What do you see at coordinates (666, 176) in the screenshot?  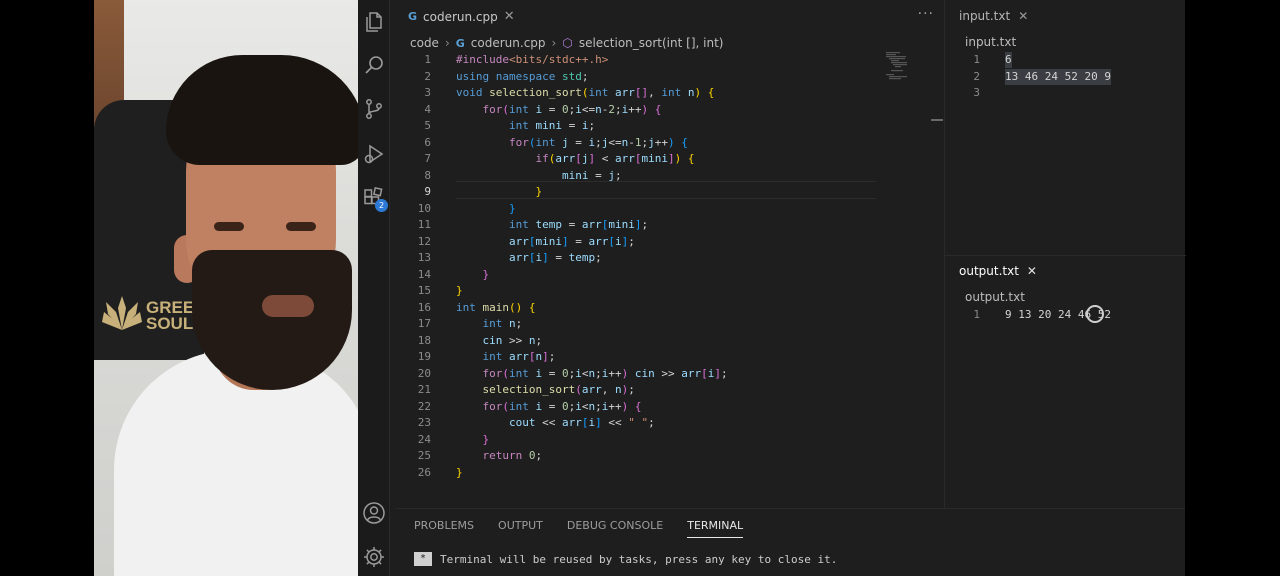 I see `code-line: 8 mini = j;` at bounding box center [666, 176].